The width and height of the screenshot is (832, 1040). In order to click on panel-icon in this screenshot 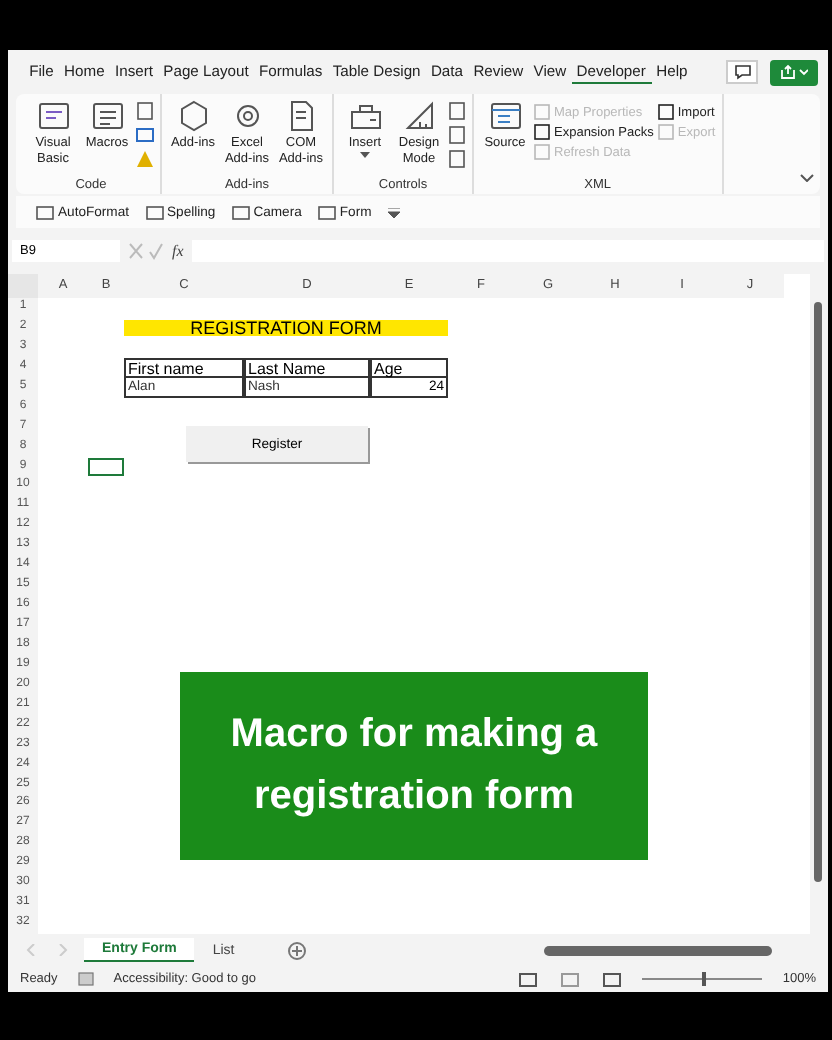, I will do `click(505, 116)`.